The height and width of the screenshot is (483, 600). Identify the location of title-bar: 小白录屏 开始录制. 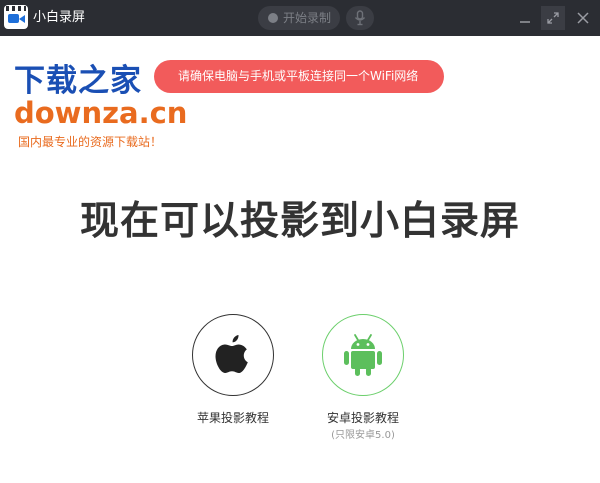
(300, 18).